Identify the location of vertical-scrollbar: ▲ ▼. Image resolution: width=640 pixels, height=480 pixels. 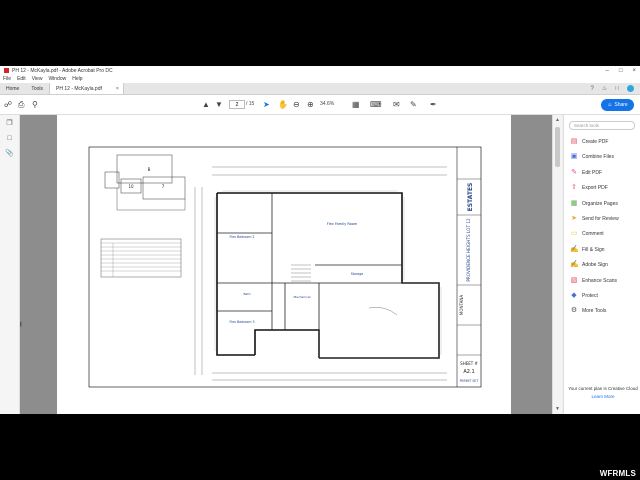
(557, 264).